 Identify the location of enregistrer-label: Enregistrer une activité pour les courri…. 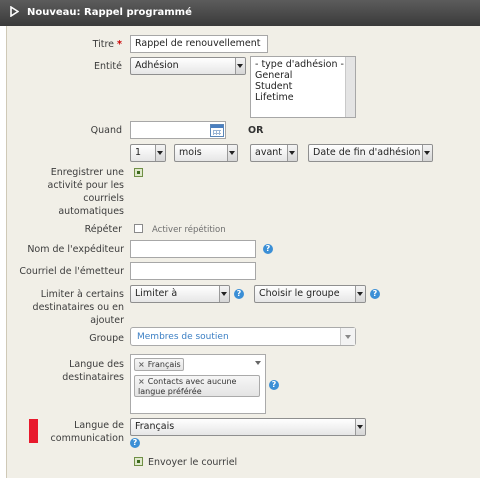
(85, 192).